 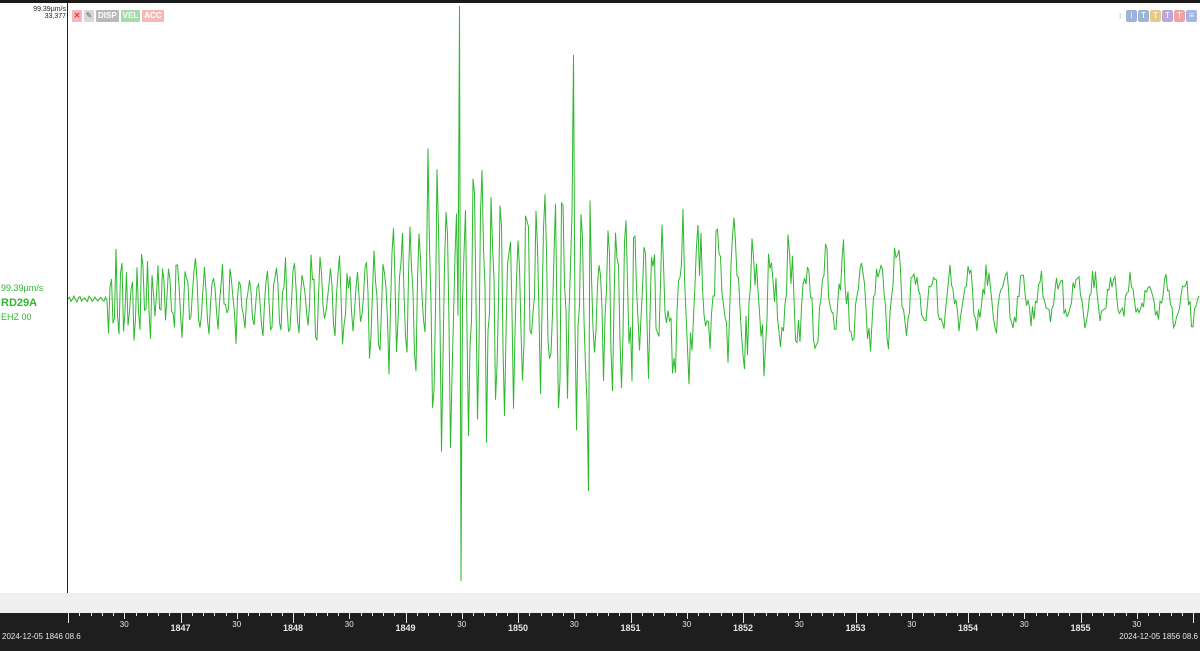 What do you see at coordinates (16, 317) in the screenshot?
I see `channel-code: EHZ 00` at bounding box center [16, 317].